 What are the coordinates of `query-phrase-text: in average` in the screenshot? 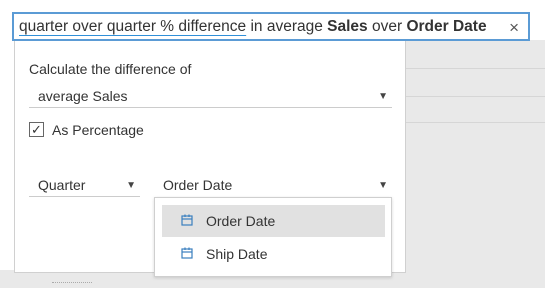 It's located at (287, 26).